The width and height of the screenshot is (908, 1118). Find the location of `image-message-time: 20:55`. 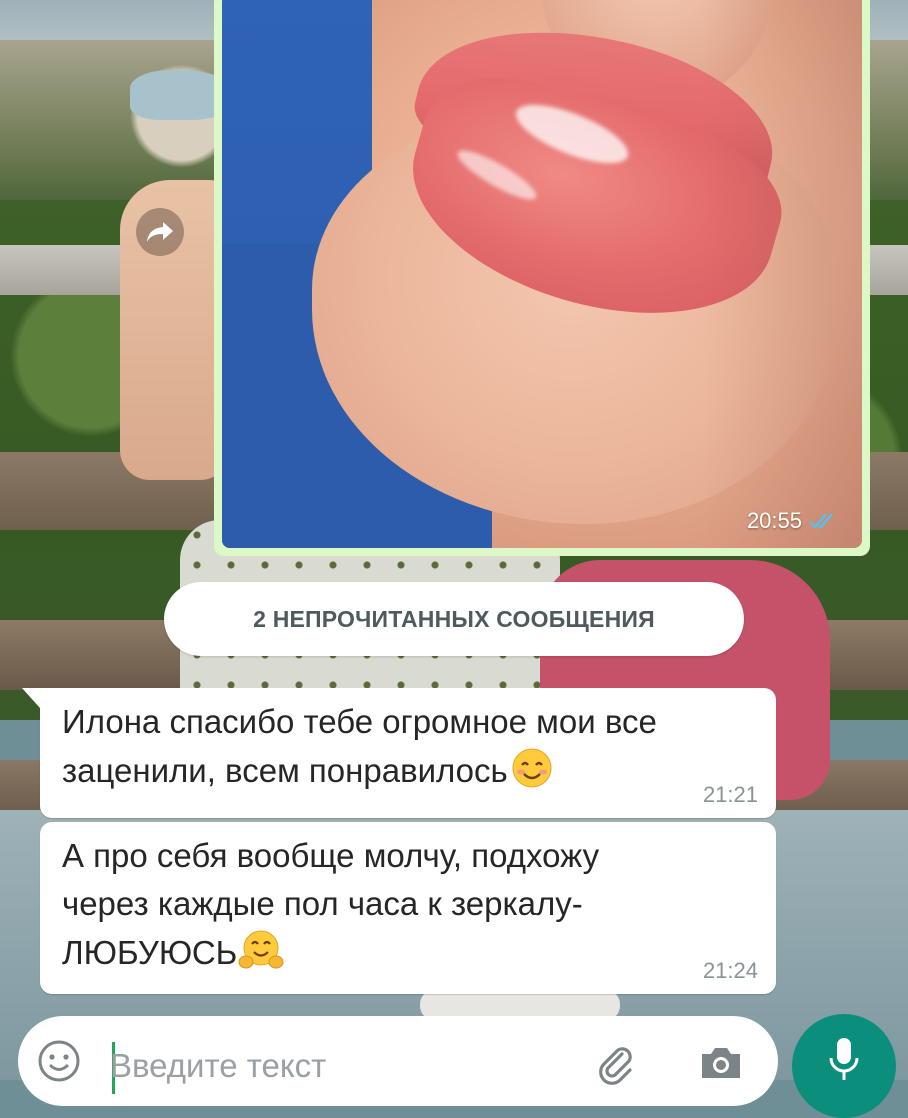

image-message-time: 20:55 is located at coordinates (774, 520).